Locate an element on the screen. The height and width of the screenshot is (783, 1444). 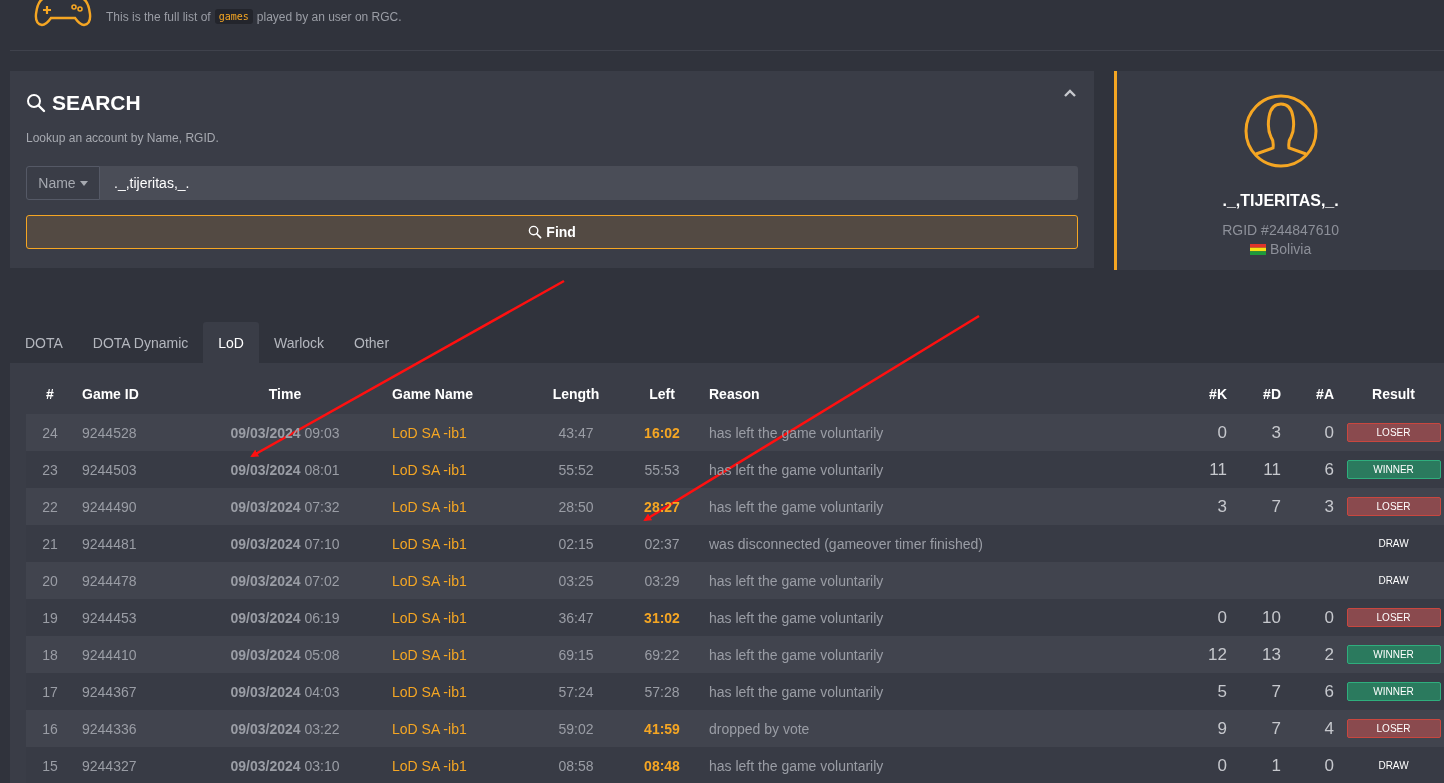
search-title: SEARCH is located at coordinates (96, 103).